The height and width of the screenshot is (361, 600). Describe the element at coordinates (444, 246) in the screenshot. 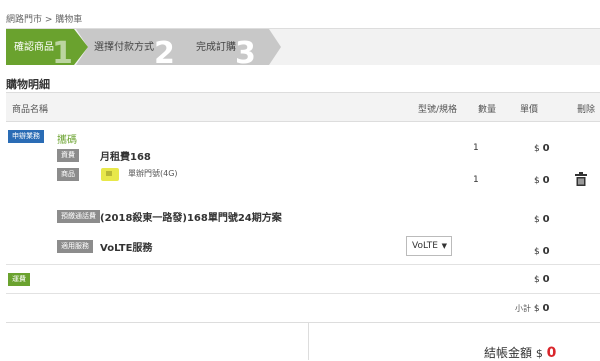

I see `caret-down-icon: ▼` at that location.